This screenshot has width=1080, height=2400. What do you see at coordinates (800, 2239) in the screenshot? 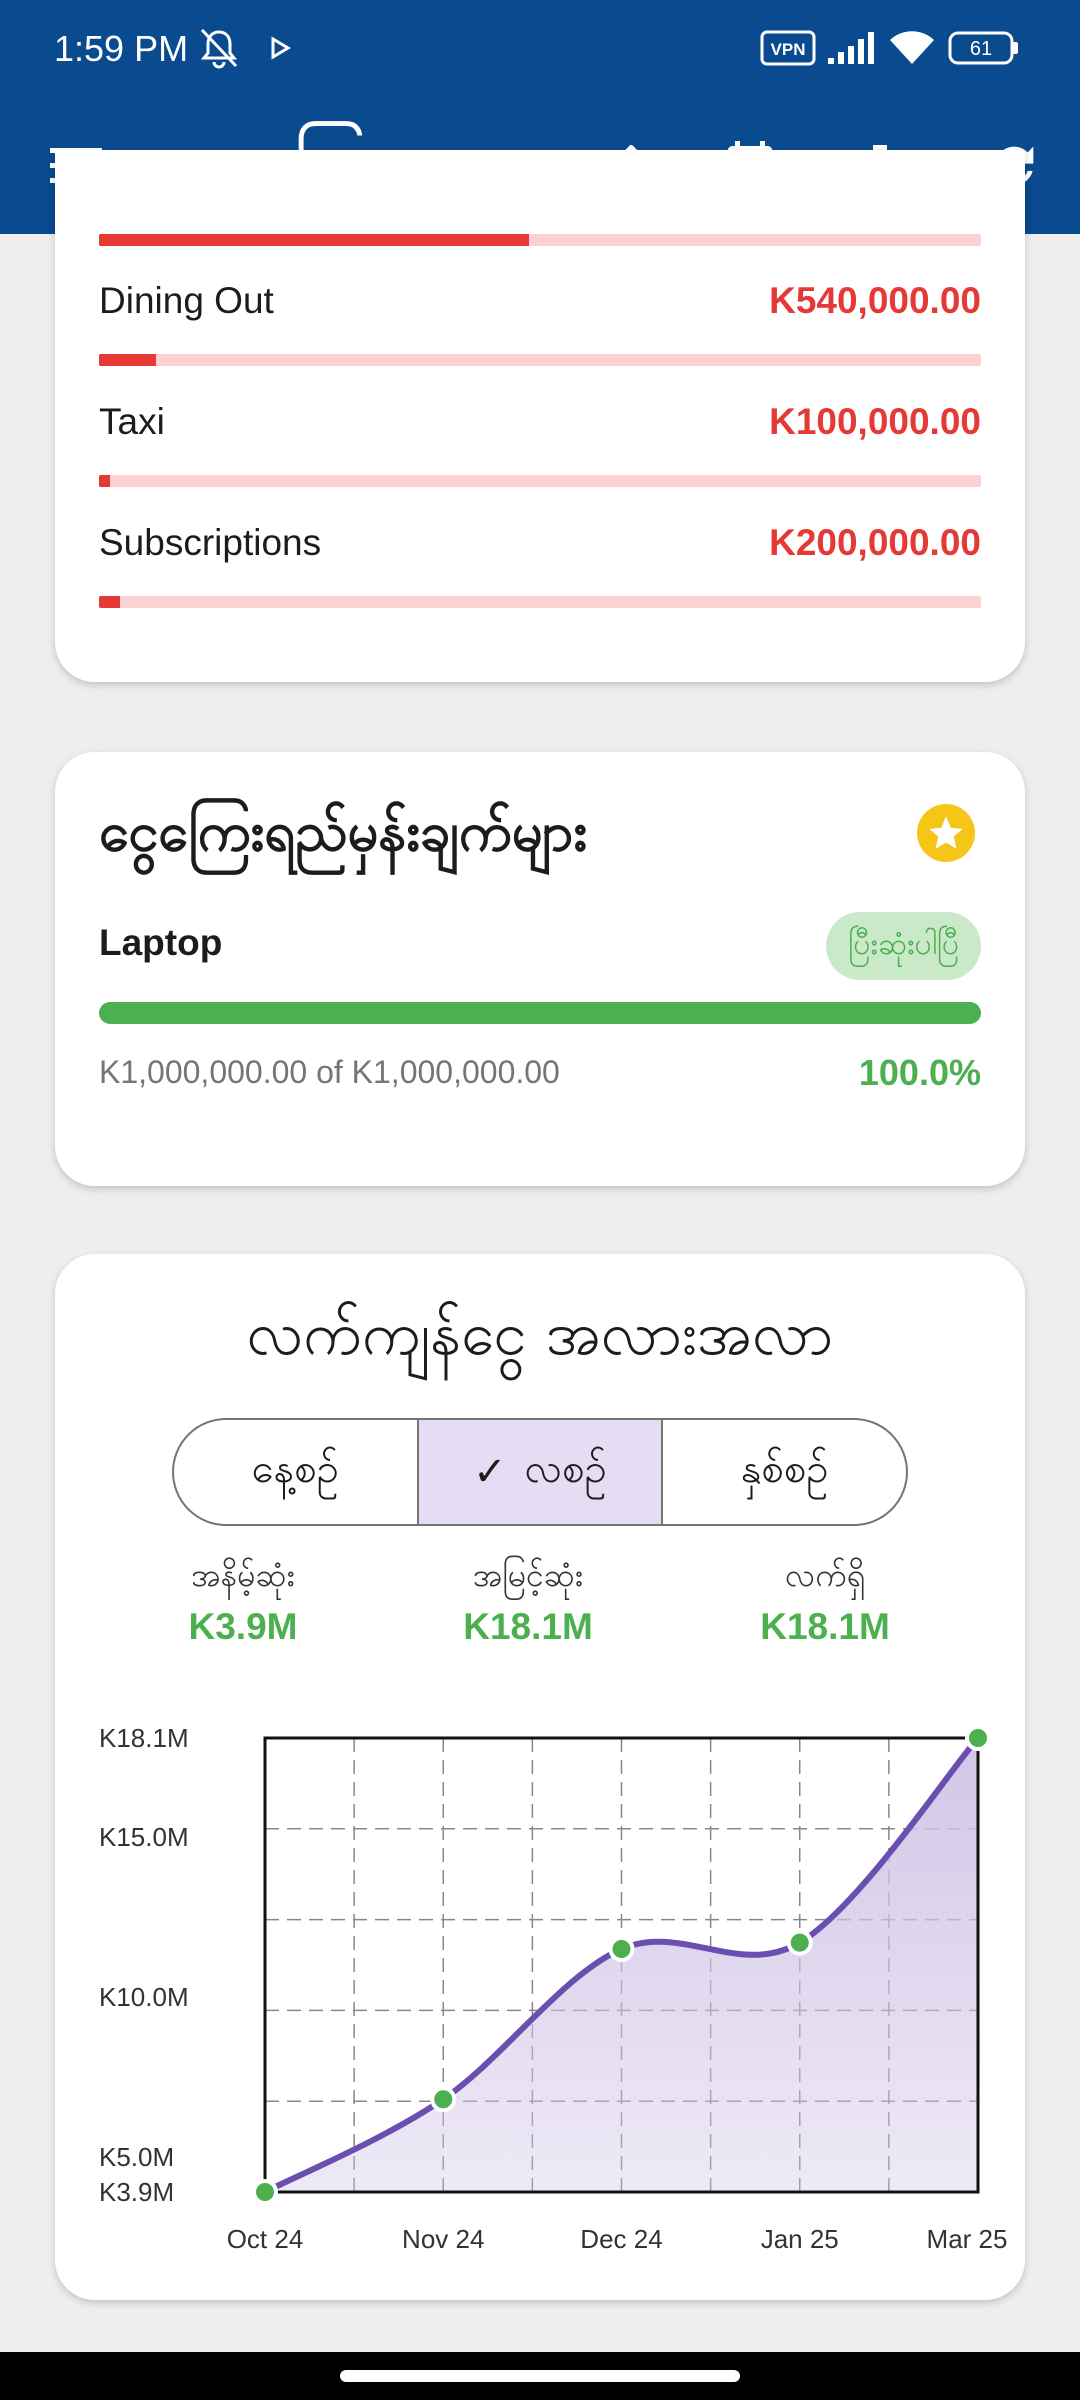
I see `x-tick-label: Jan 25` at bounding box center [800, 2239].